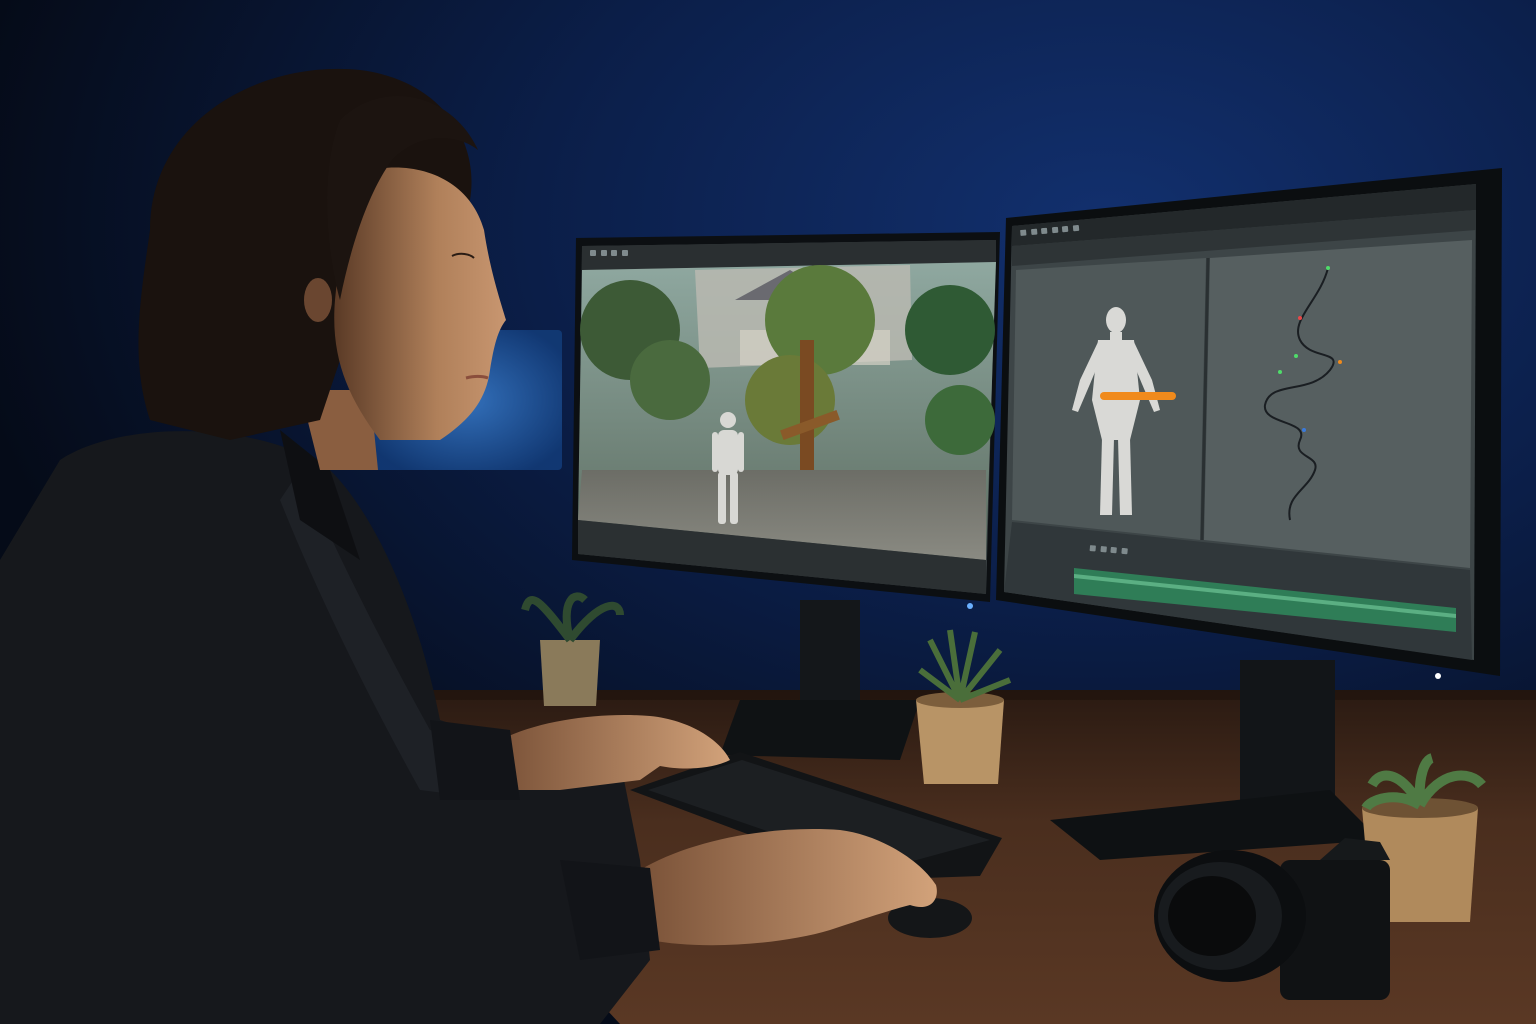 The width and height of the screenshot is (1536, 1024). I want to click on trajectory-viewport, so click(1338, 404).